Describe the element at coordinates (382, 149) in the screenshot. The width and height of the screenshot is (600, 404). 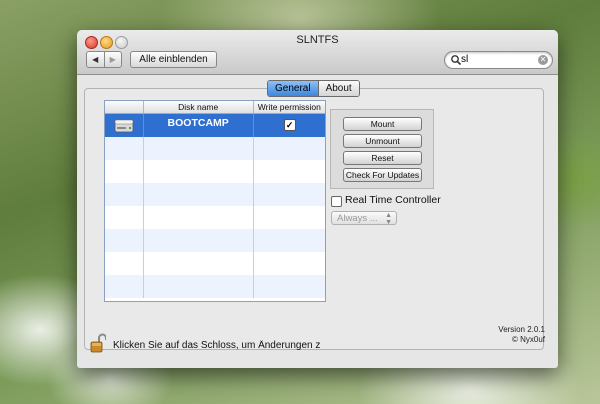
I see `action-button-panel: Mount Unmount Reset Check For Updates` at that location.